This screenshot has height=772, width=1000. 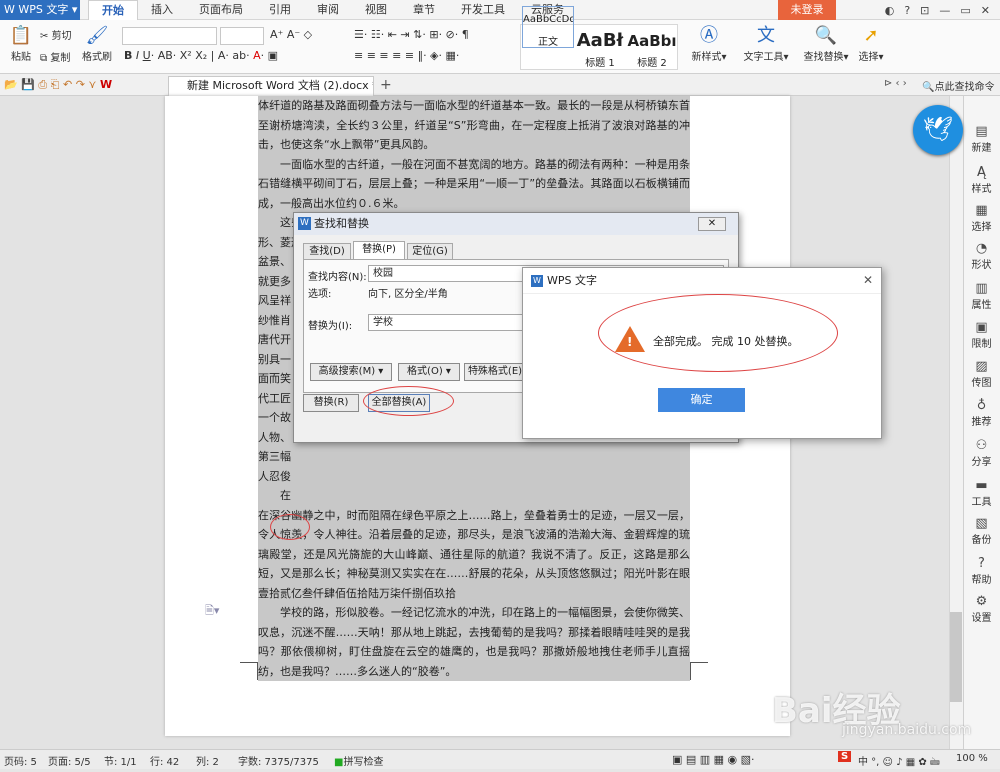 What do you see at coordinates (981, 248) in the screenshot?
I see `shape-icon: ◔` at bounding box center [981, 248].